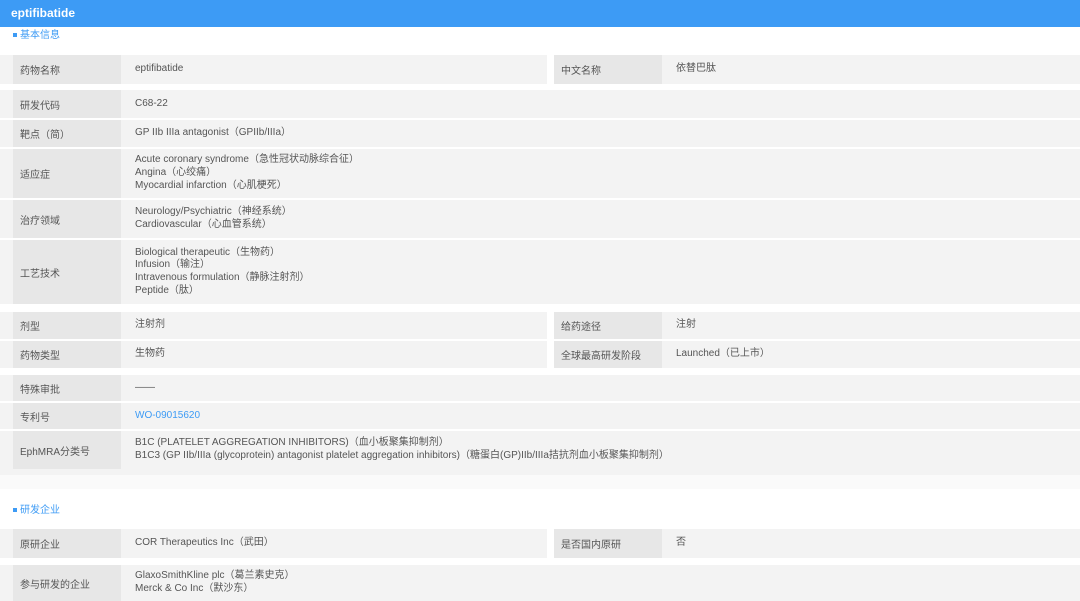 Image resolution: width=1080 pixels, height=601 pixels. What do you see at coordinates (213, 212) in the screenshot?
I see `value-line: Neurology/Psychiatric（神经系统）` at bounding box center [213, 212].